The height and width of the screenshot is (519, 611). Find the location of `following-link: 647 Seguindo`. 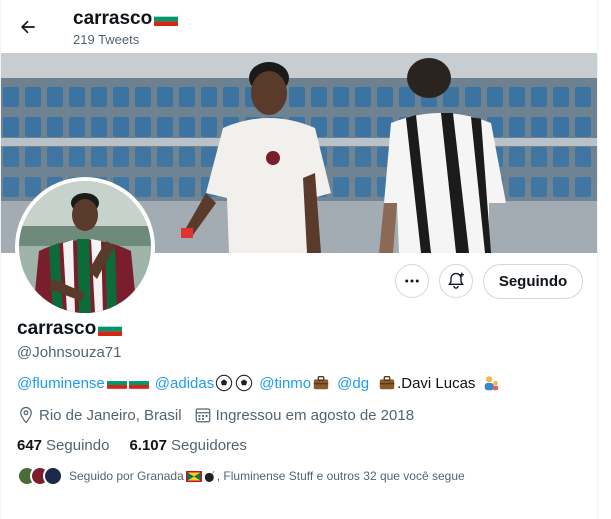

following-link: 647 Seguindo is located at coordinates (63, 445).